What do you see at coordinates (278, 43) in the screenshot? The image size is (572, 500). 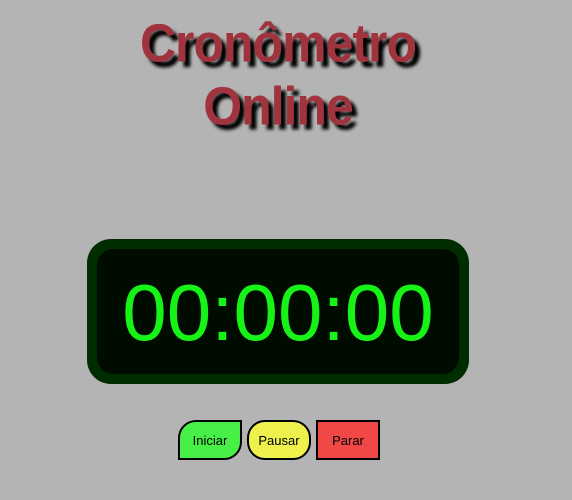 I see `page-title-line-1: Cronômetro` at bounding box center [278, 43].